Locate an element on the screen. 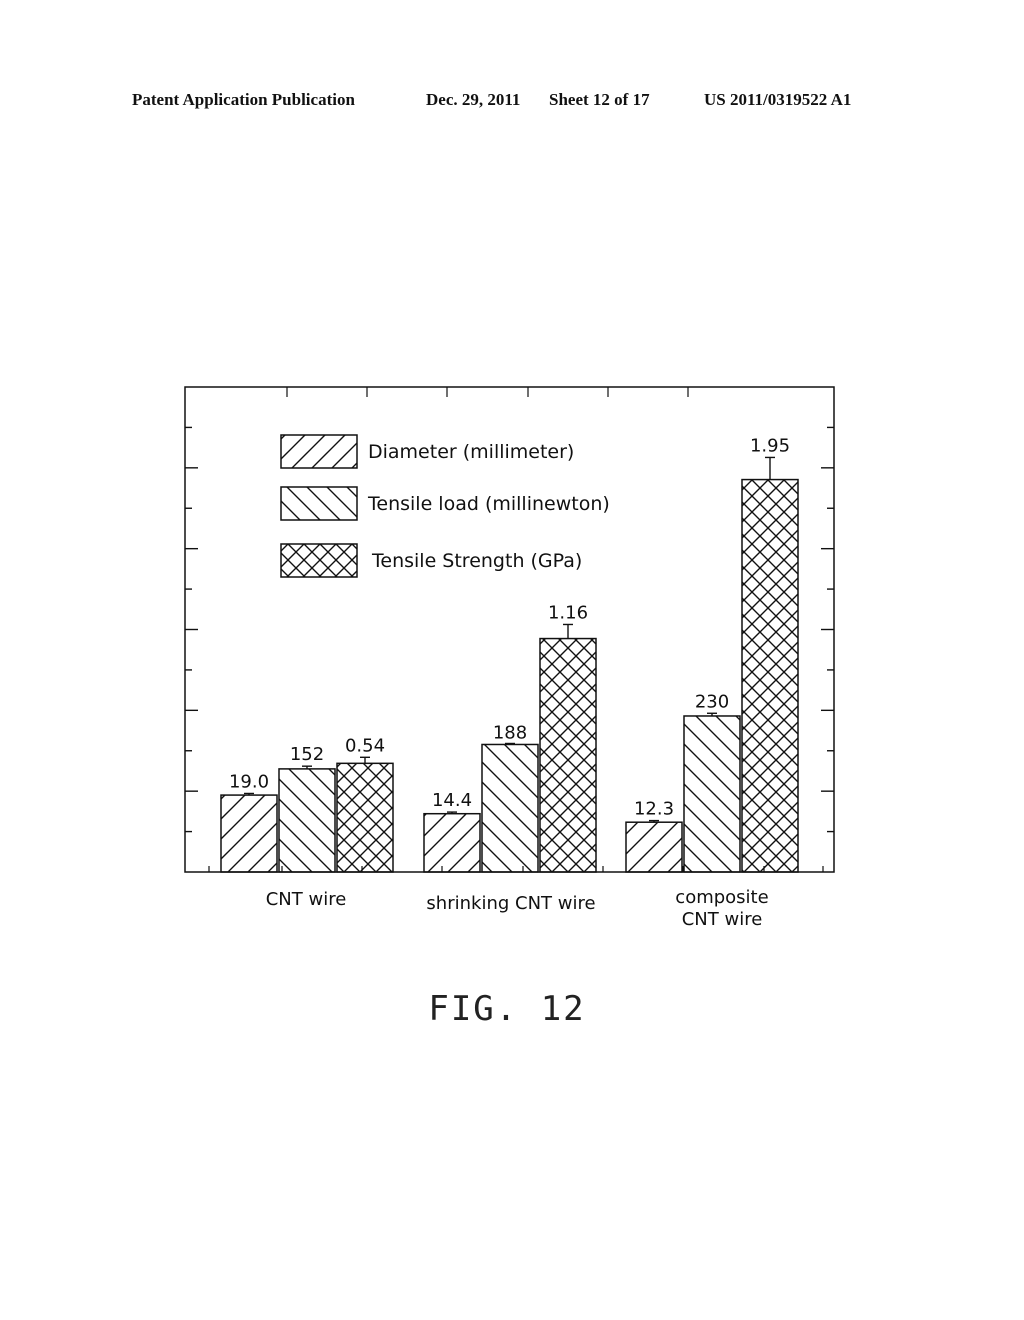 The image size is (1024, 1320). data-label: 1.16 is located at coordinates (568, 612).